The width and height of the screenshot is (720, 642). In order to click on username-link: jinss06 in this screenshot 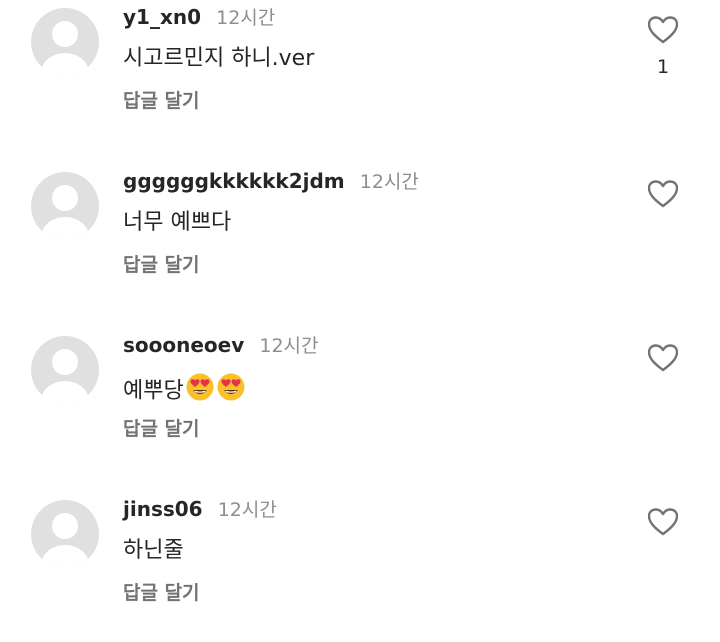, I will do `click(163, 509)`.